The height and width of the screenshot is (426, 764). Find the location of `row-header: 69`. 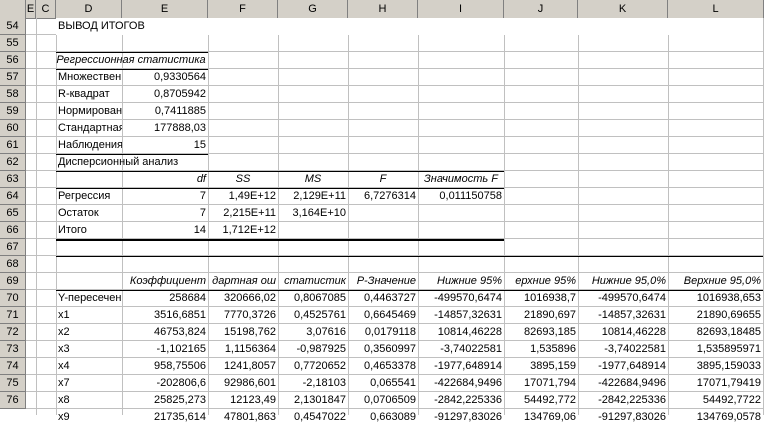

row-header: 69 is located at coordinates (13, 281).